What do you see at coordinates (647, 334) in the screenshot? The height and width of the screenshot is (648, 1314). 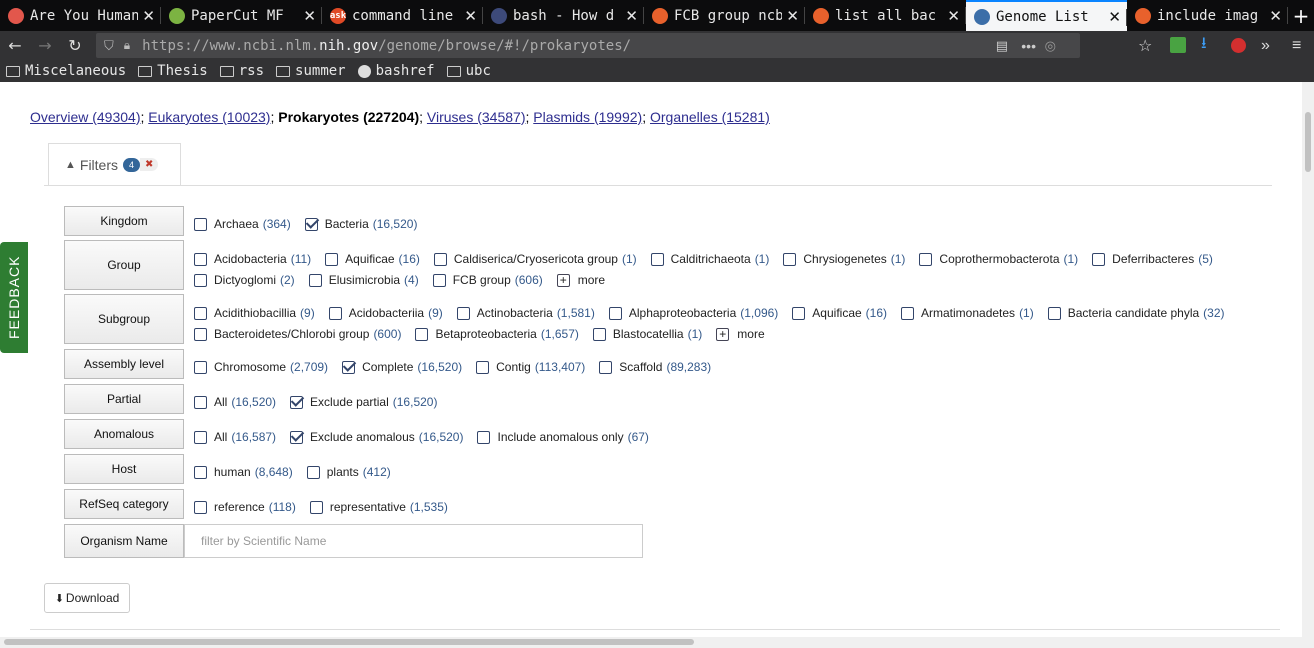 I see `checkbox-blastocatellia: Blastocatellia (1)` at bounding box center [647, 334].